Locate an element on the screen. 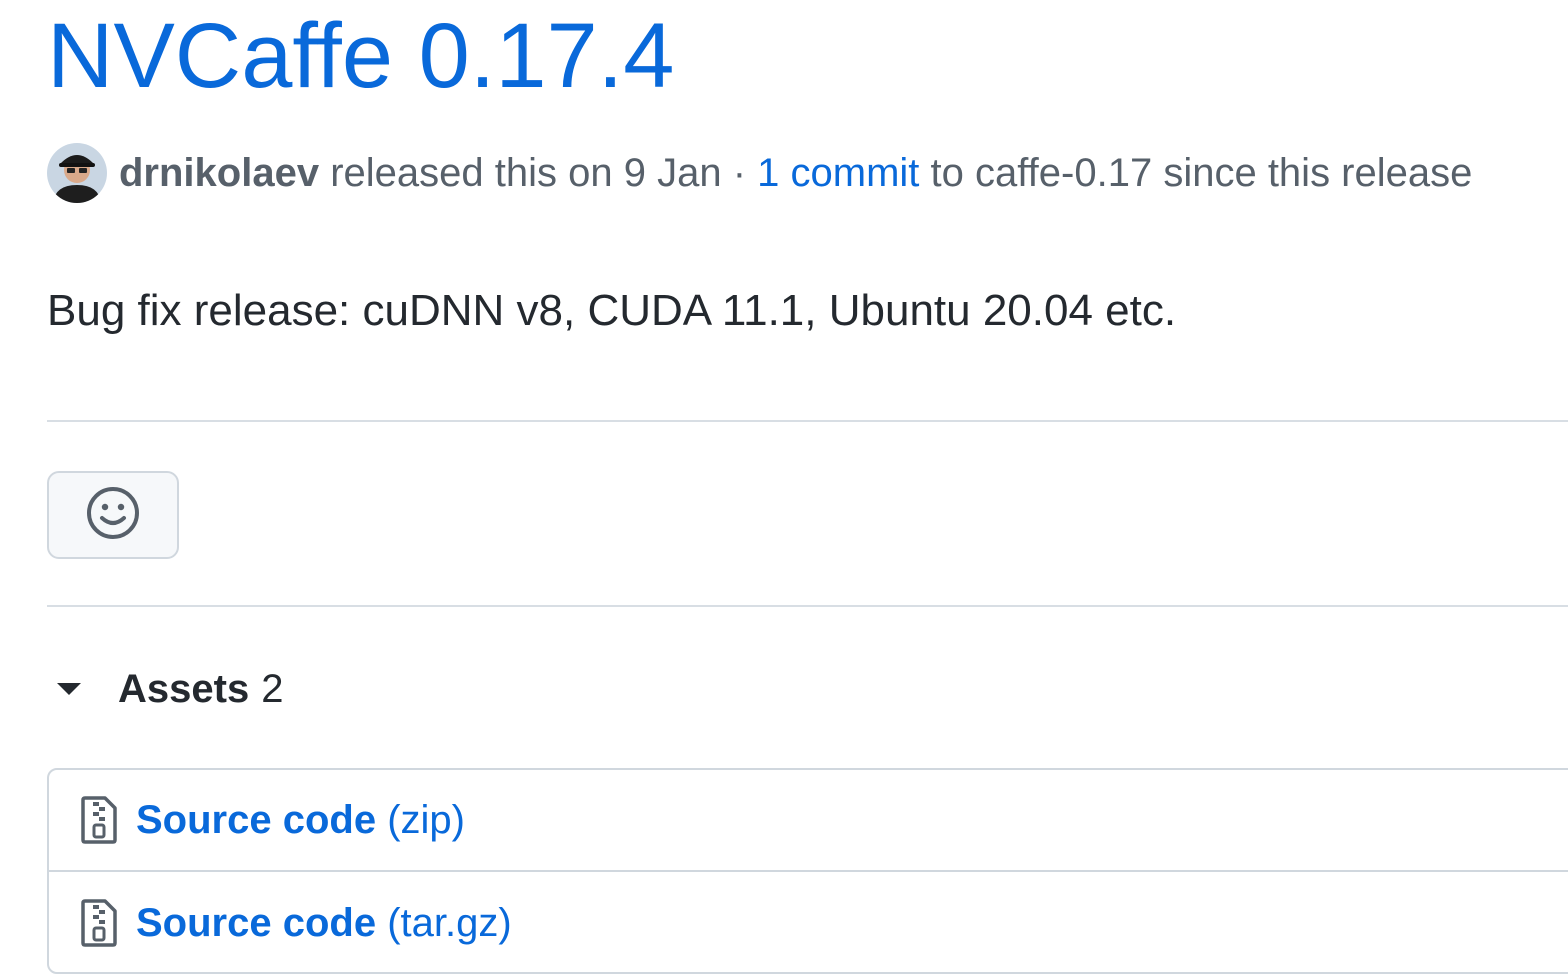 Image resolution: width=1568 pixels, height=976 pixels. asset-download-link: Source code (zip) is located at coordinates (300, 820).